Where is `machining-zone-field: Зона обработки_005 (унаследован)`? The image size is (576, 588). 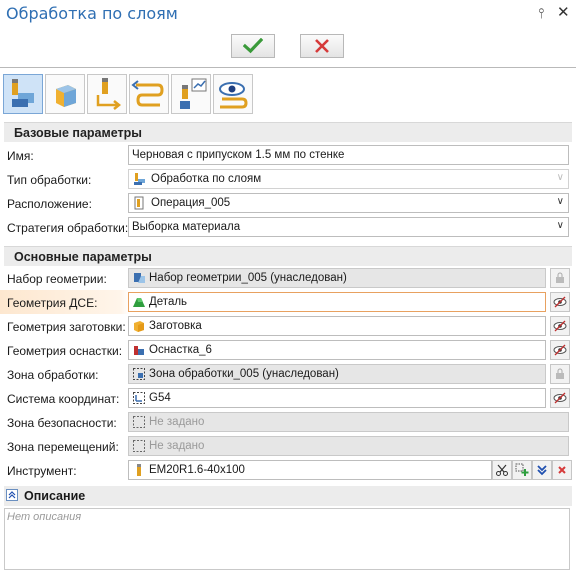
machining-zone-field: Зона обработки_005 (унаследован) is located at coordinates (337, 374).